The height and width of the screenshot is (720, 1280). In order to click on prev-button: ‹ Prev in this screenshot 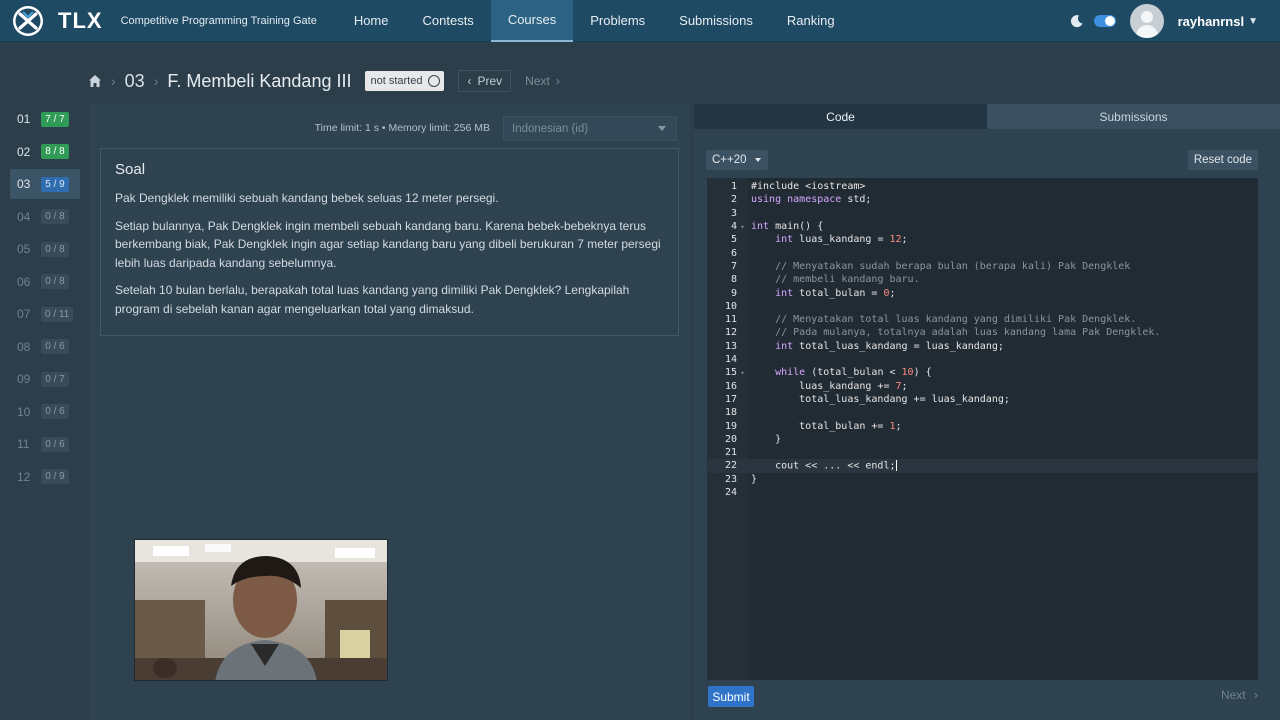, I will do `click(485, 81)`.